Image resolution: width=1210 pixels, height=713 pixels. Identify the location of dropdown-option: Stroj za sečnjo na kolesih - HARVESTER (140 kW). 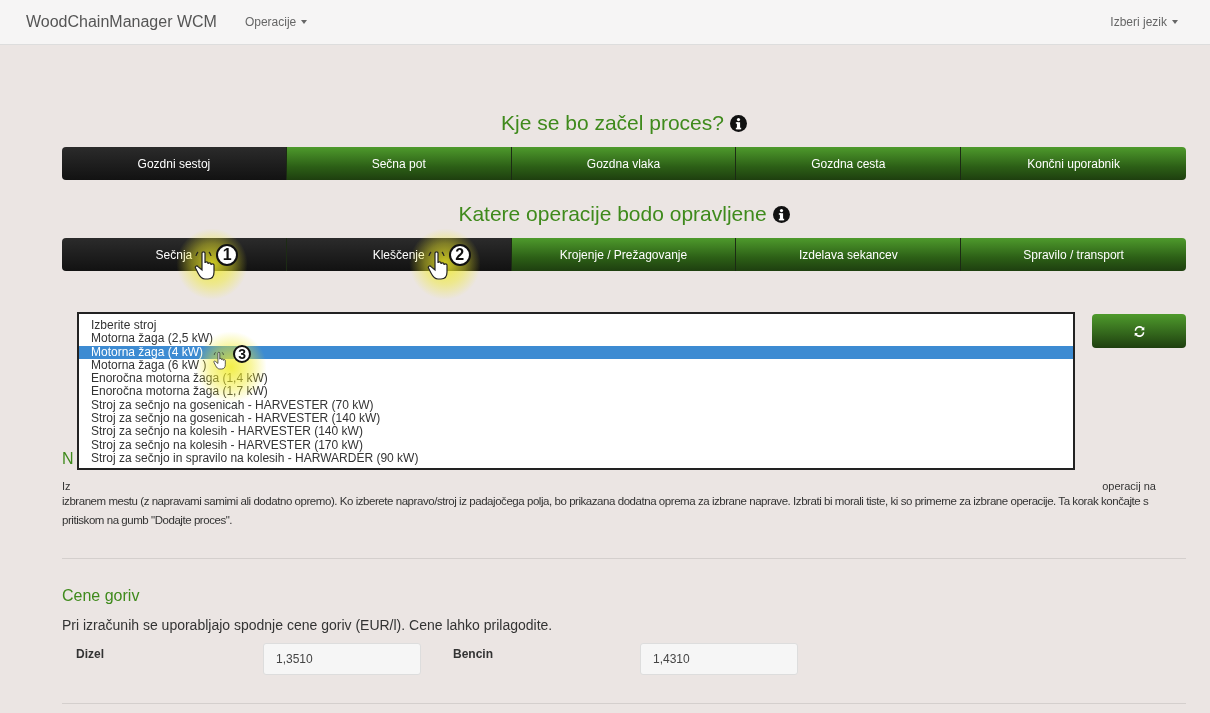
(576, 432).